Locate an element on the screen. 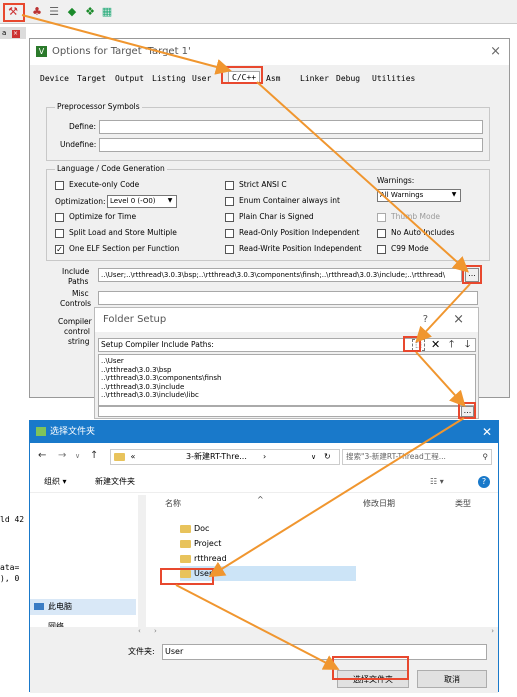  define-field is located at coordinates (291, 127).